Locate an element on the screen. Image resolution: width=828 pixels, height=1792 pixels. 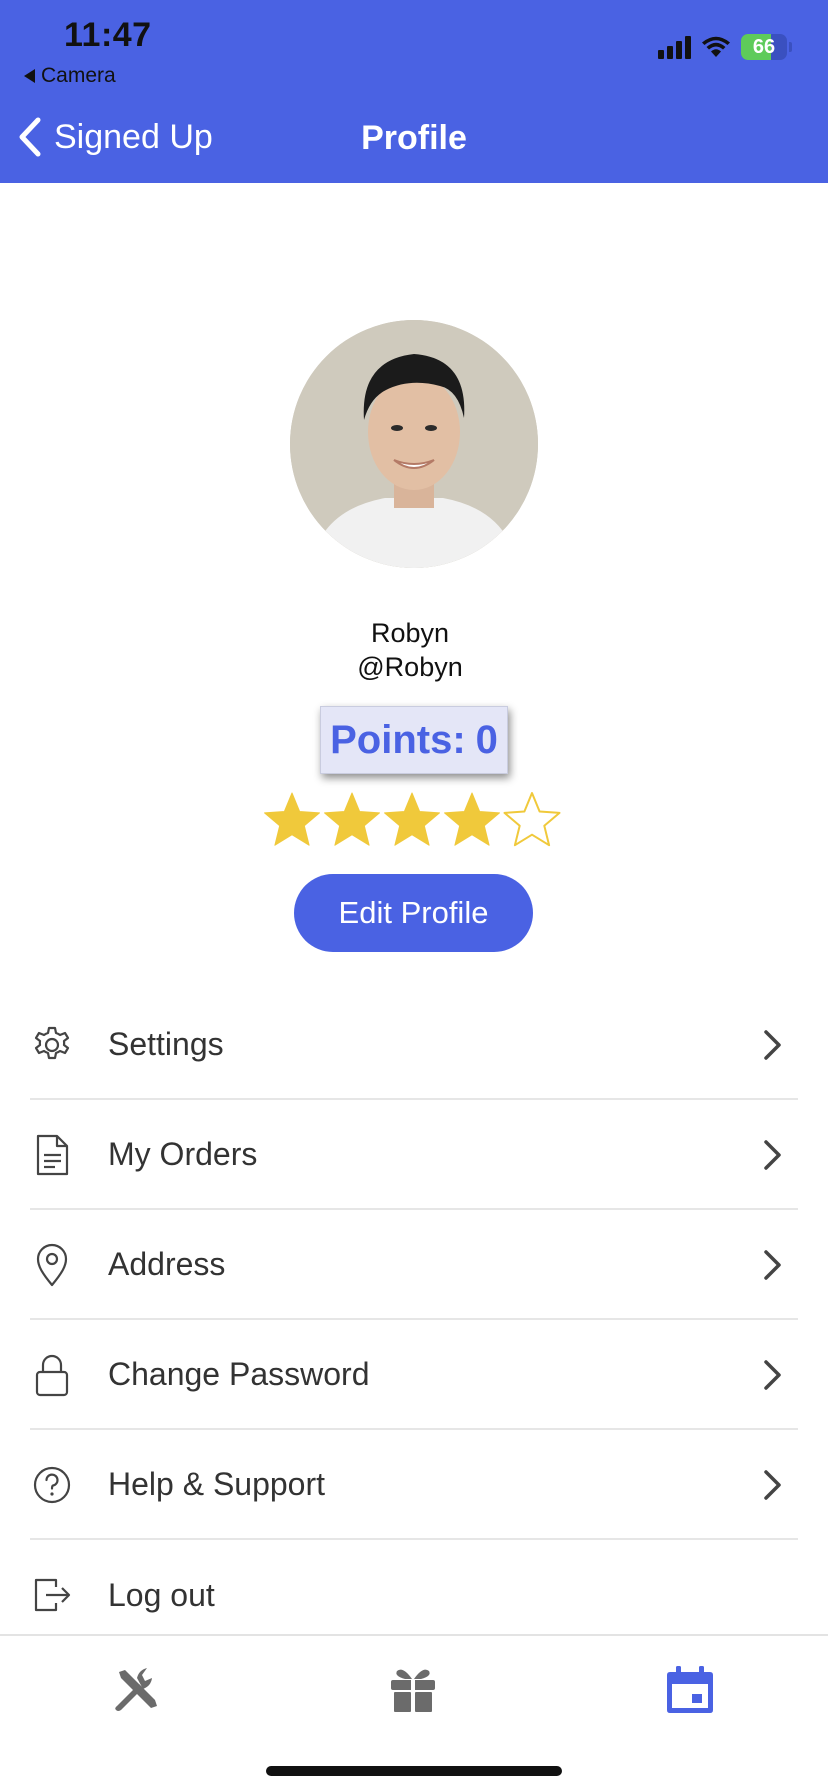
status-time: 11:47 is located at coordinates (108, 35).